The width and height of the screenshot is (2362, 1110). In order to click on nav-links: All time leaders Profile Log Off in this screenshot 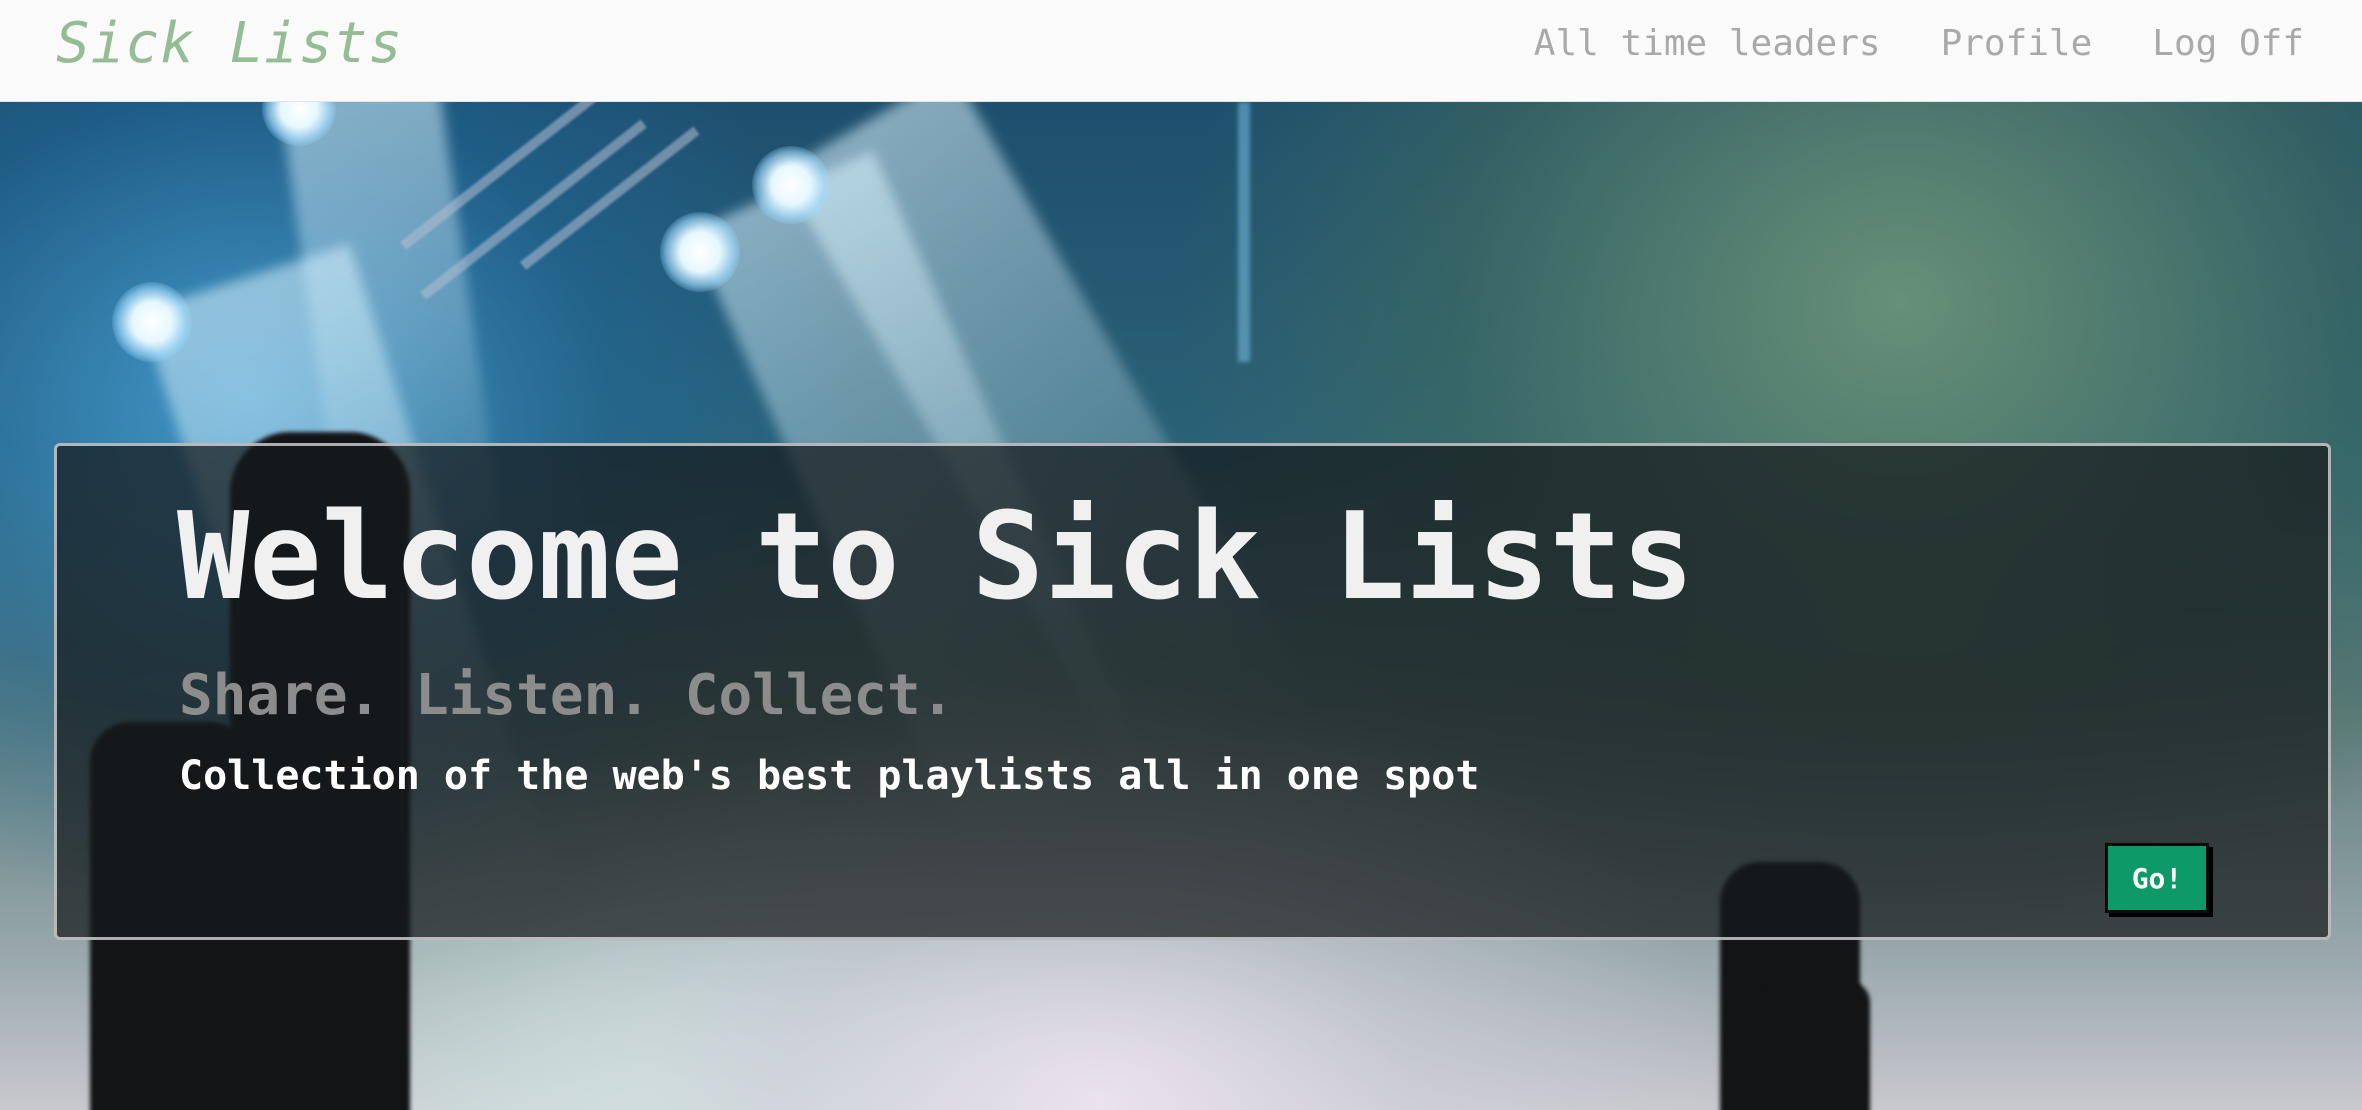, I will do `click(1919, 44)`.